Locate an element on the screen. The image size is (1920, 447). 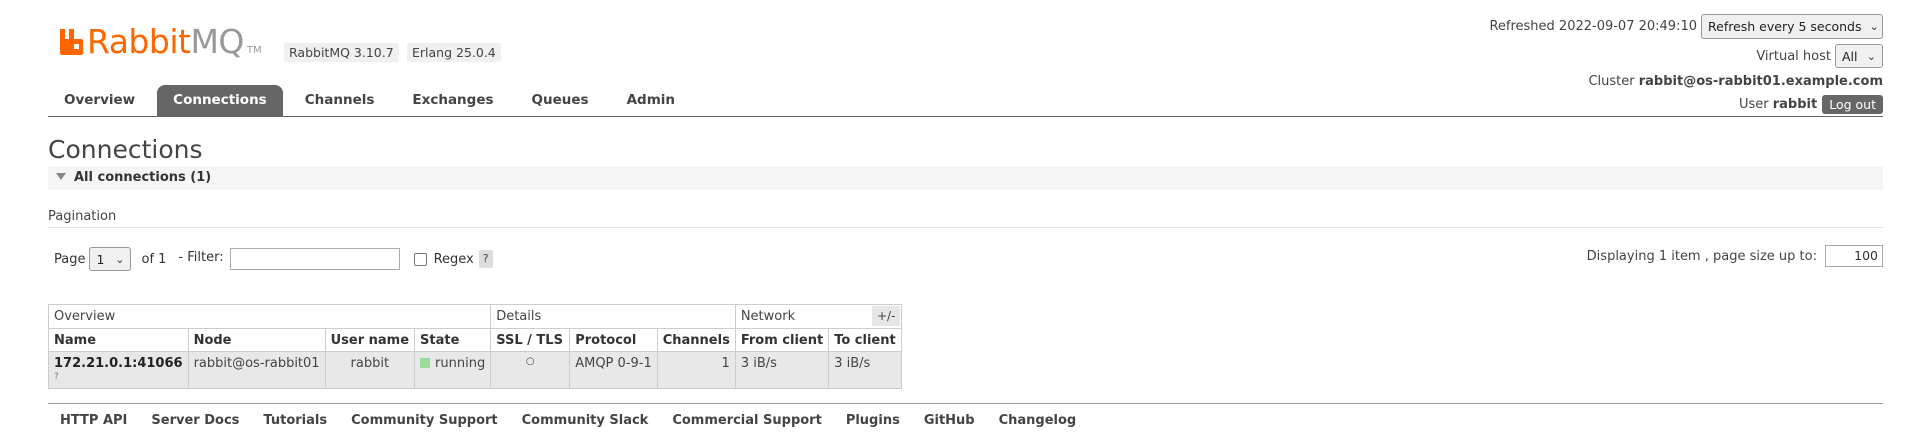
pagination-divider is located at coordinates (965, 227).